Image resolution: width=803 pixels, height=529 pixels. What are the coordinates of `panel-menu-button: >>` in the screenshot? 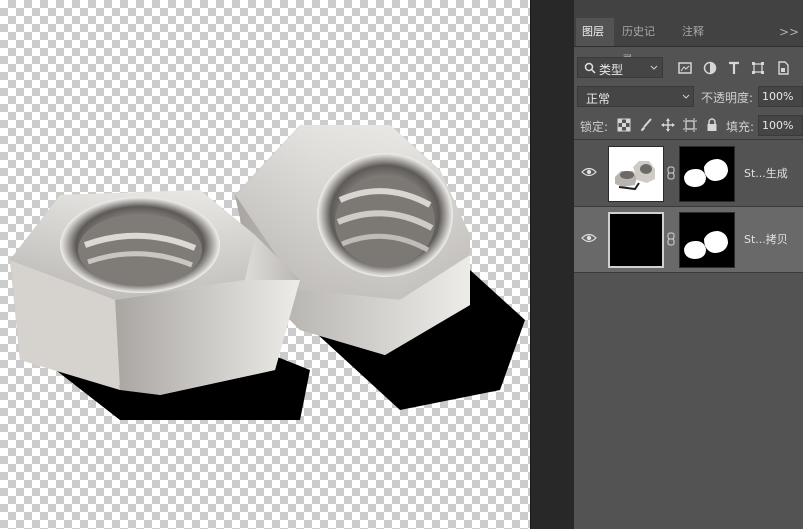 It's located at (789, 32).